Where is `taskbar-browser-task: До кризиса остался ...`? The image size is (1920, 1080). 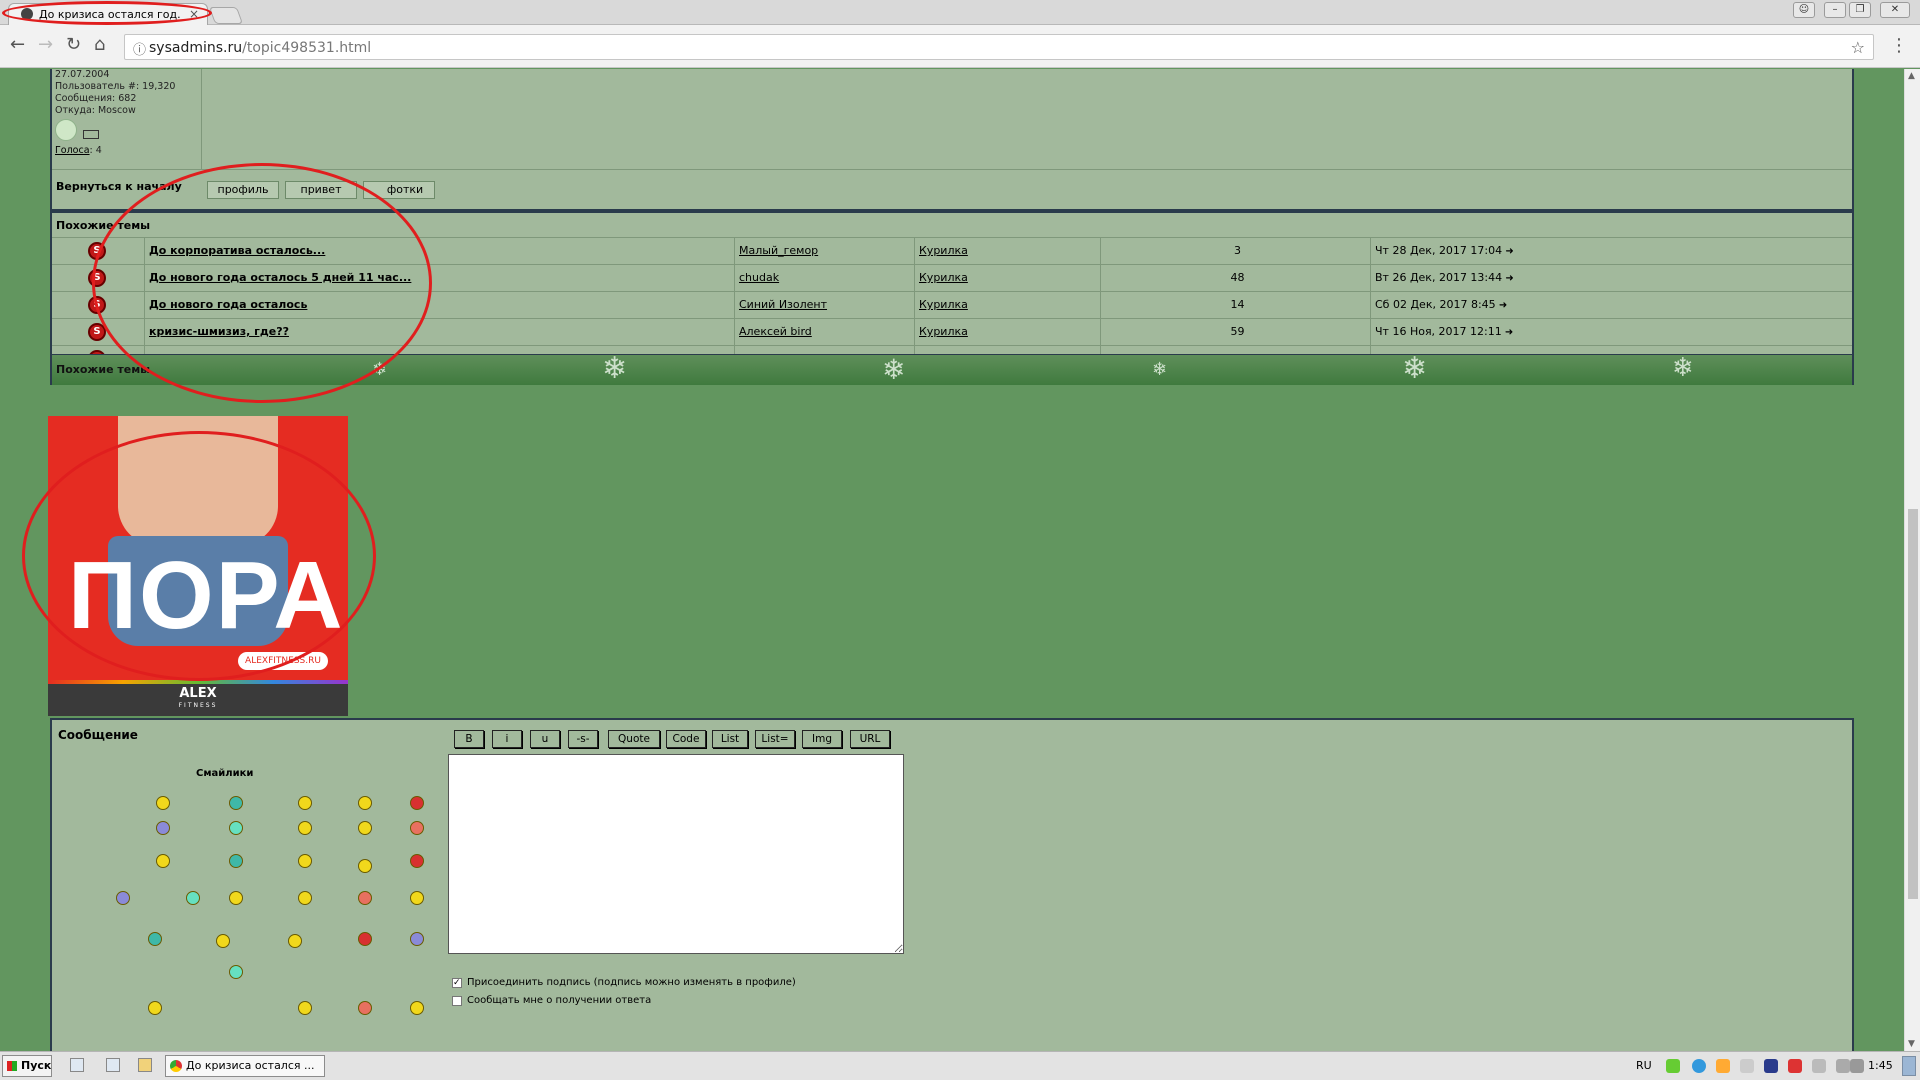 taskbar-browser-task: До кризиса остался ... is located at coordinates (245, 1066).